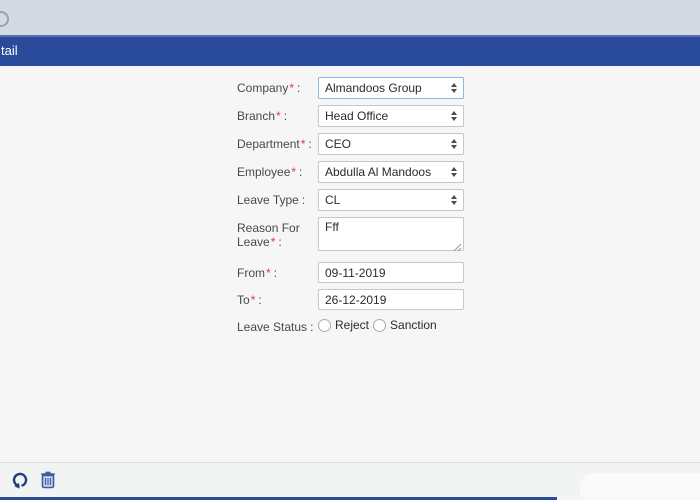 This screenshot has height=500, width=700. What do you see at coordinates (468, 88) in the screenshot?
I see `form-row-company: Company*: Almandoos Group` at bounding box center [468, 88].